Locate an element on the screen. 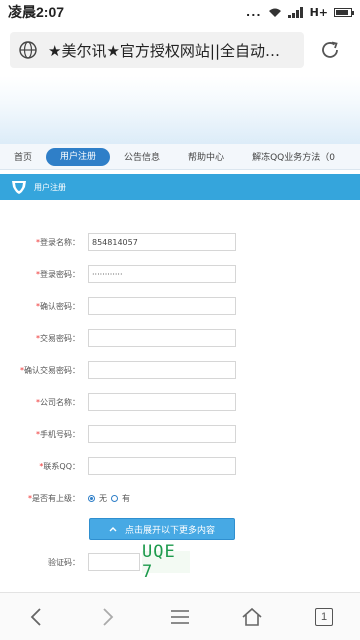 The height and width of the screenshot is (640, 360). form-row-trade-password: *交易密码： is located at coordinates (180, 338).